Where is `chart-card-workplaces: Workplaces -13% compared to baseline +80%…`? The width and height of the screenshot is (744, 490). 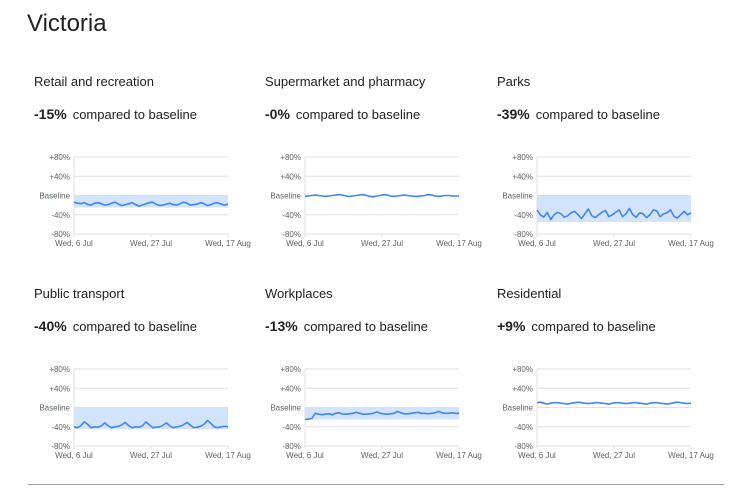 chart-card-workplaces: Workplaces -13% compared to baseline +80%… is located at coordinates (371, 341).